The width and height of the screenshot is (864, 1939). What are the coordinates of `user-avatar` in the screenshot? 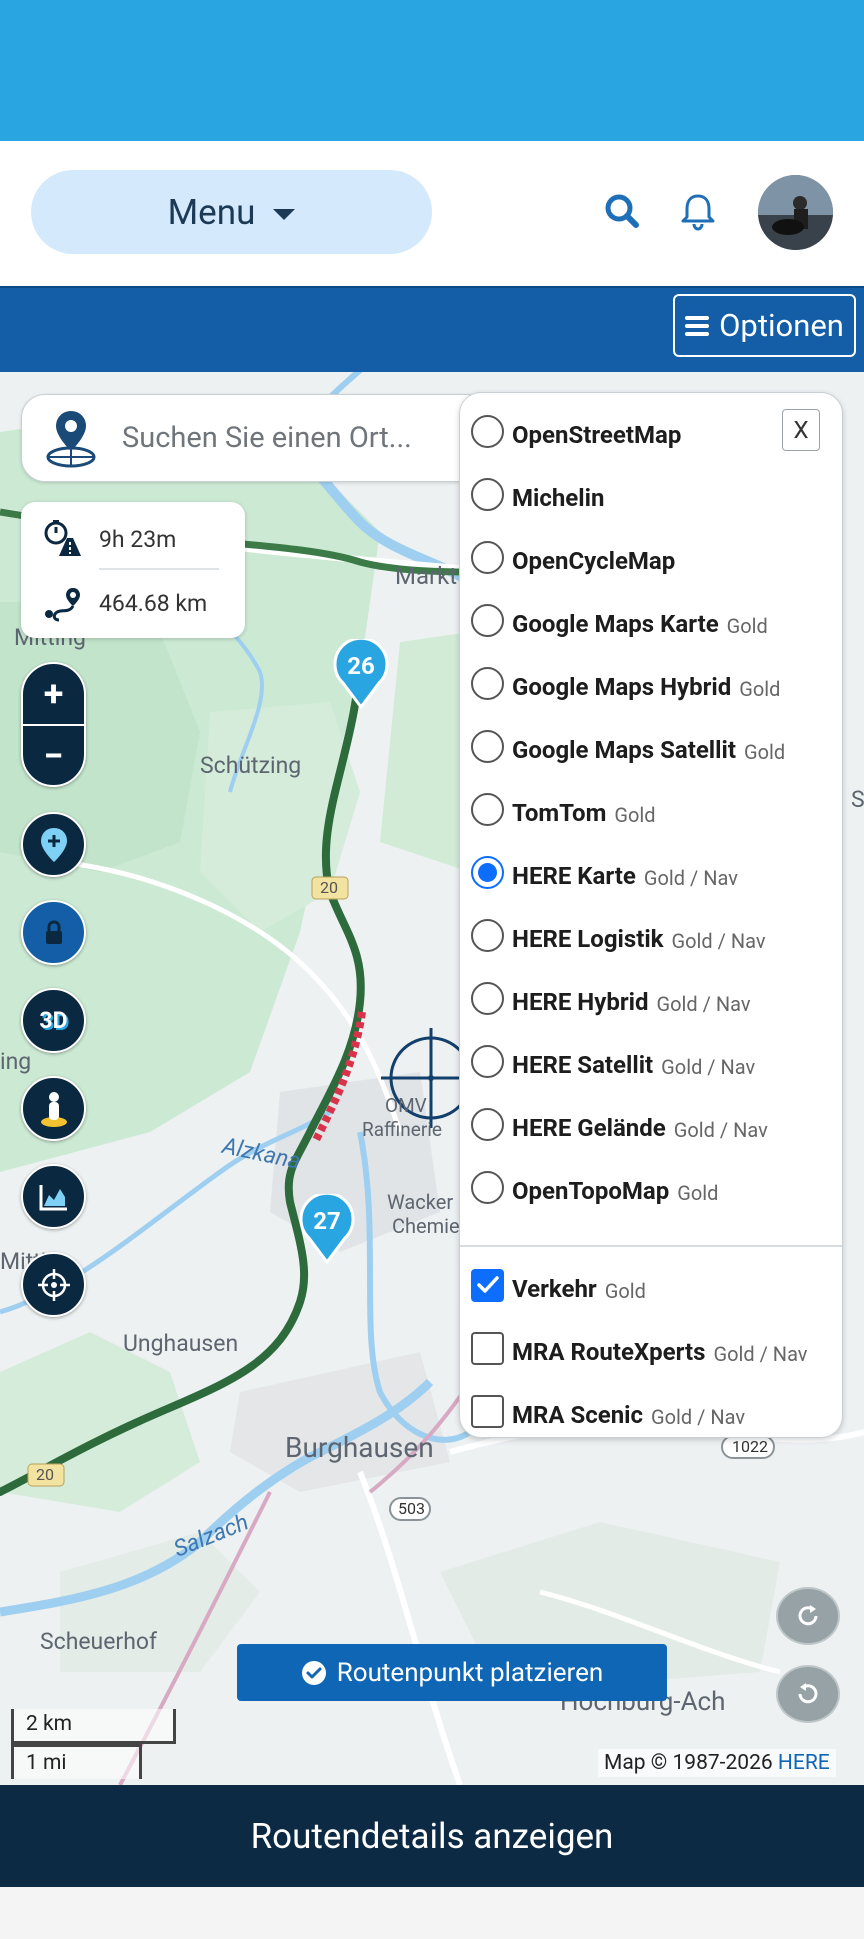 It's located at (795, 212).